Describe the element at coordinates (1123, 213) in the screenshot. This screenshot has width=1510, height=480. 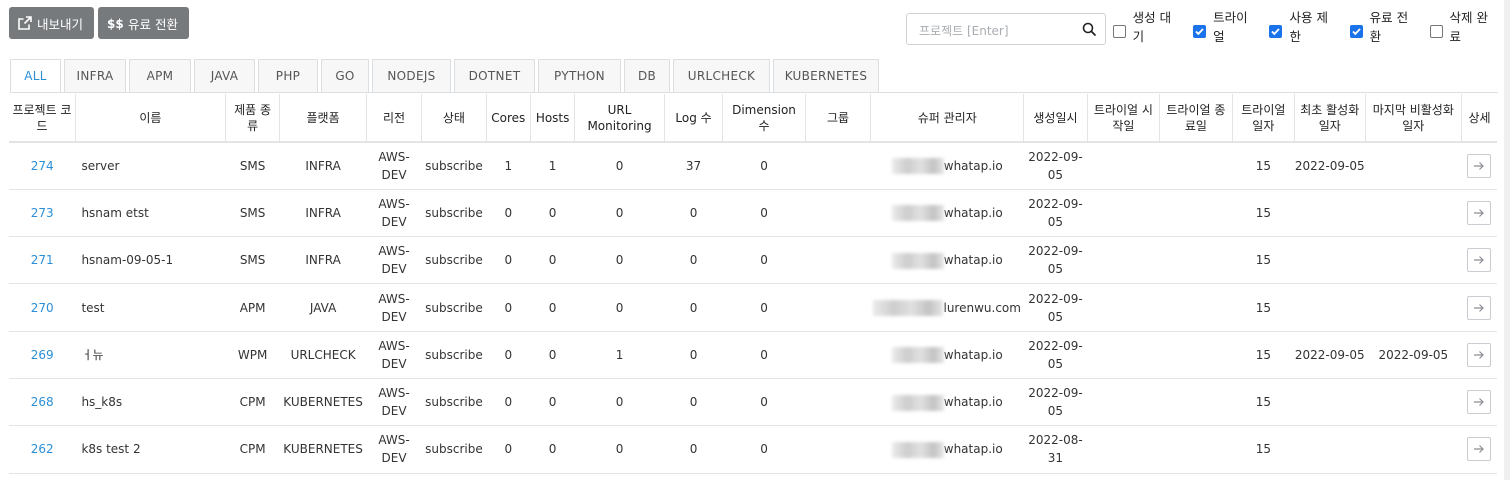
I see `cell-trial_start` at that location.